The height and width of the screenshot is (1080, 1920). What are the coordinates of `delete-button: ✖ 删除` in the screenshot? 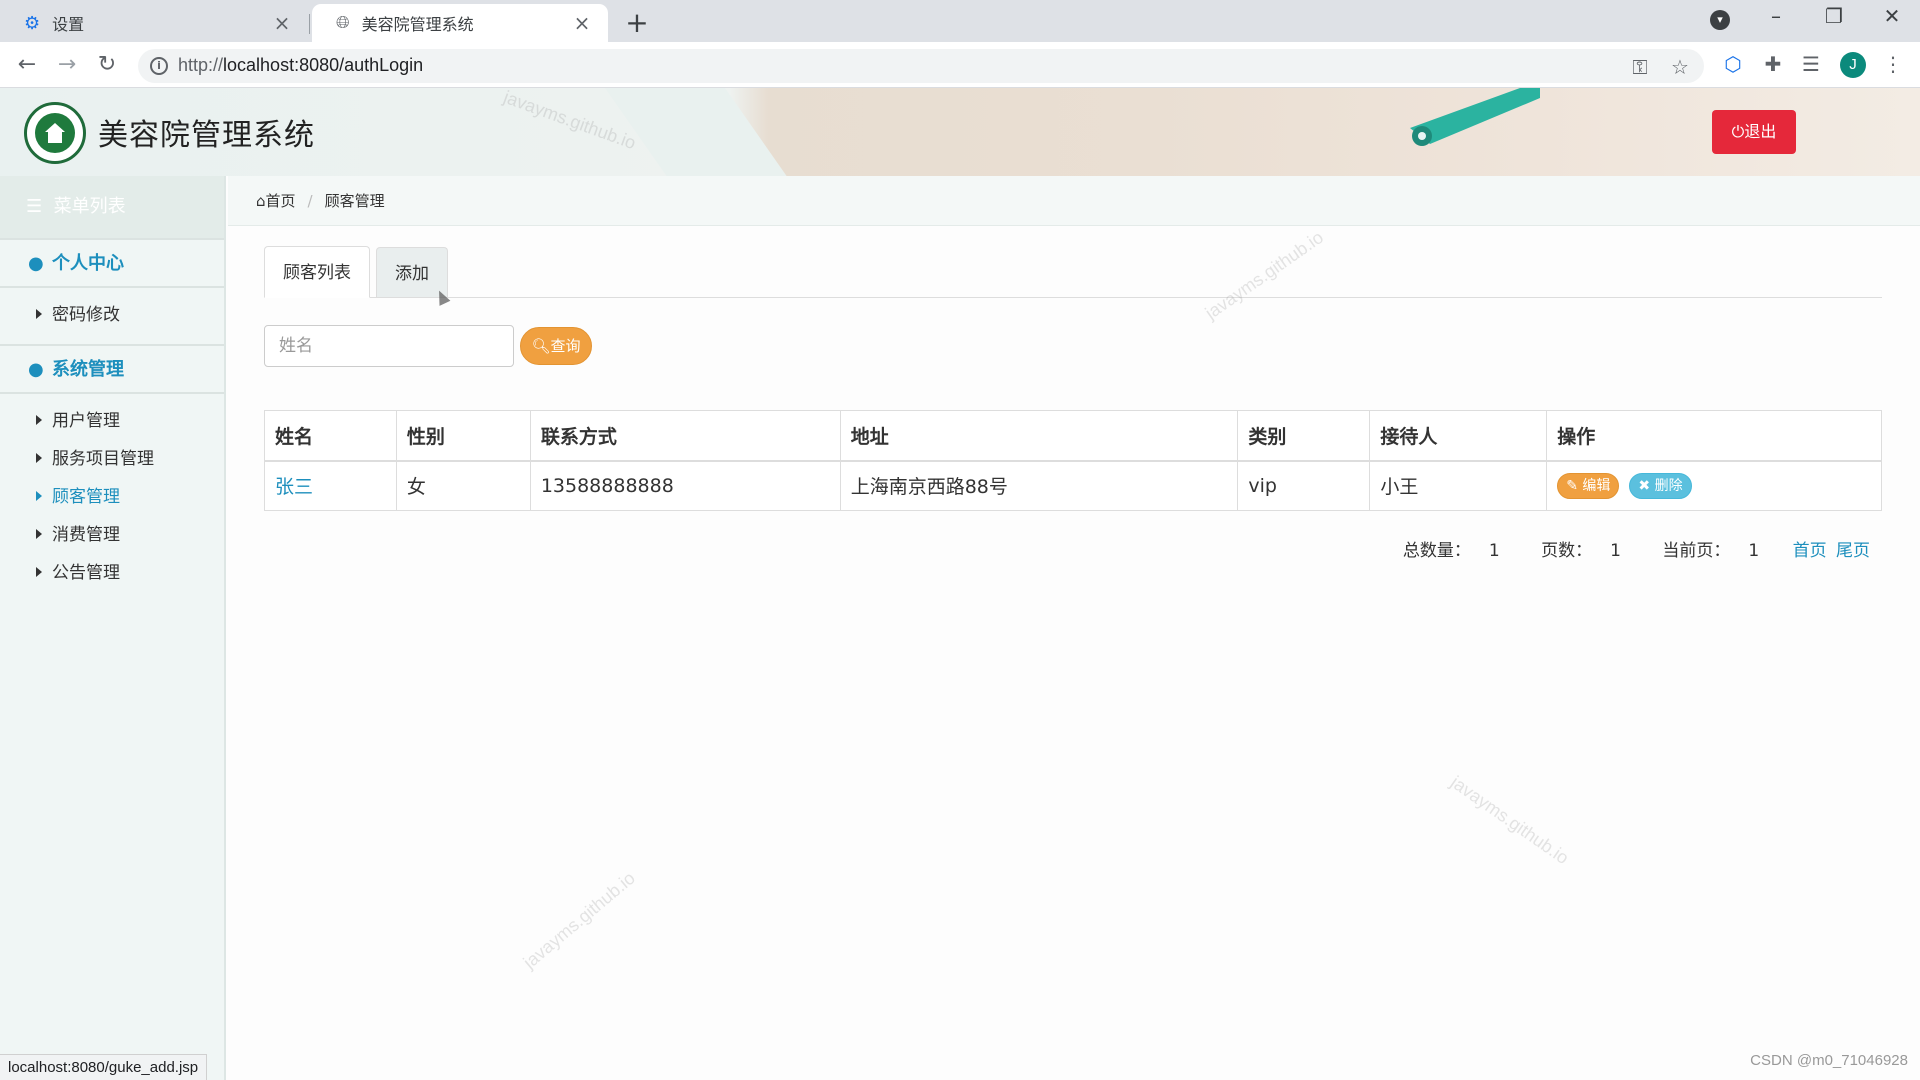 It's located at (1660, 485).